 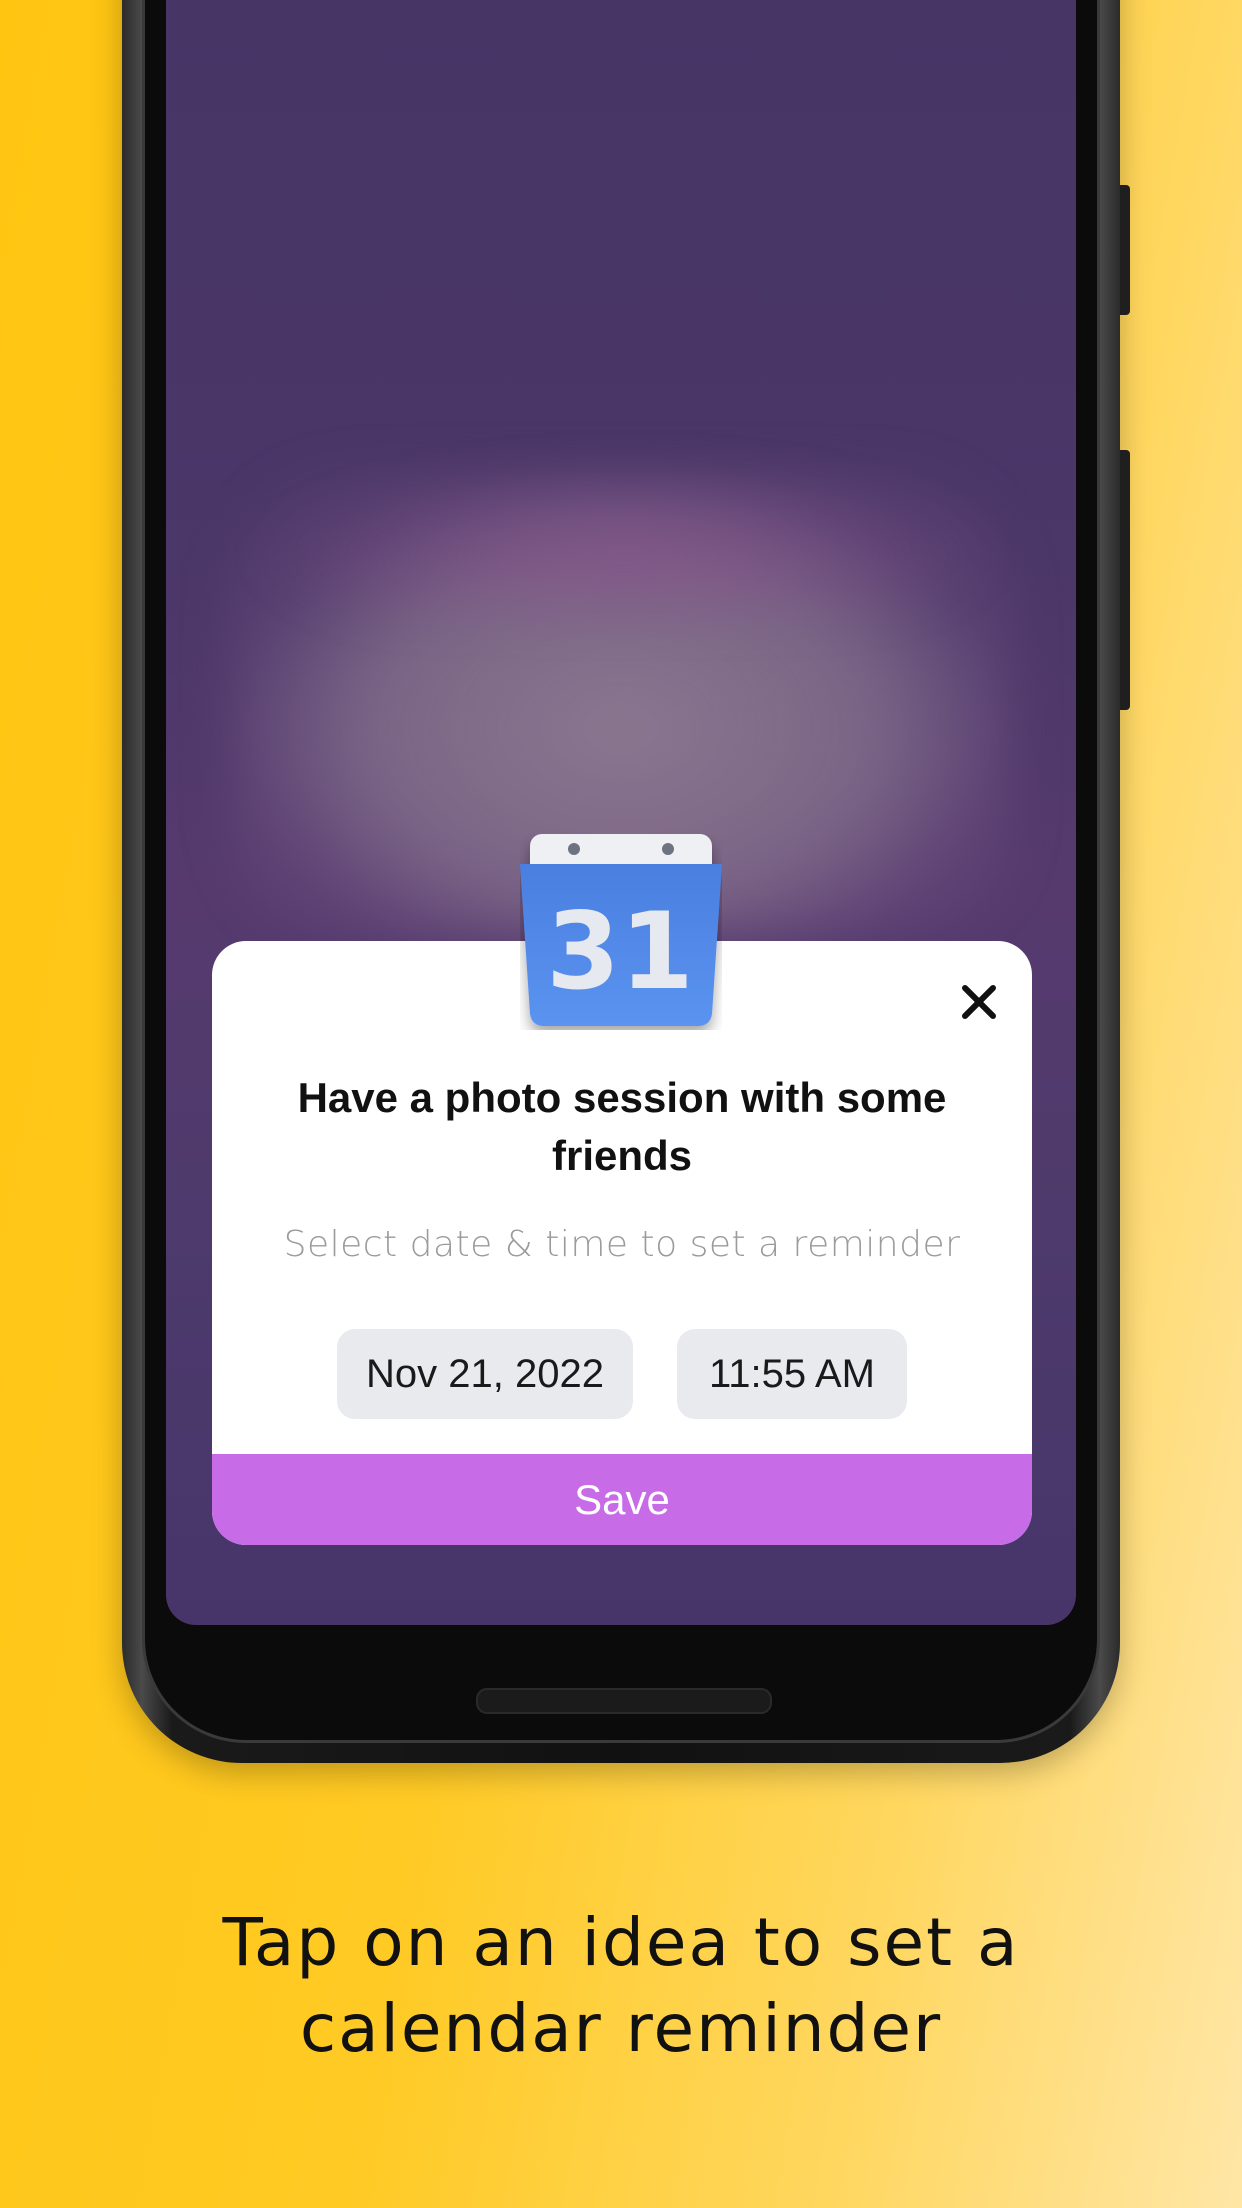 What do you see at coordinates (1125, 250) in the screenshot?
I see `volume-button` at bounding box center [1125, 250].